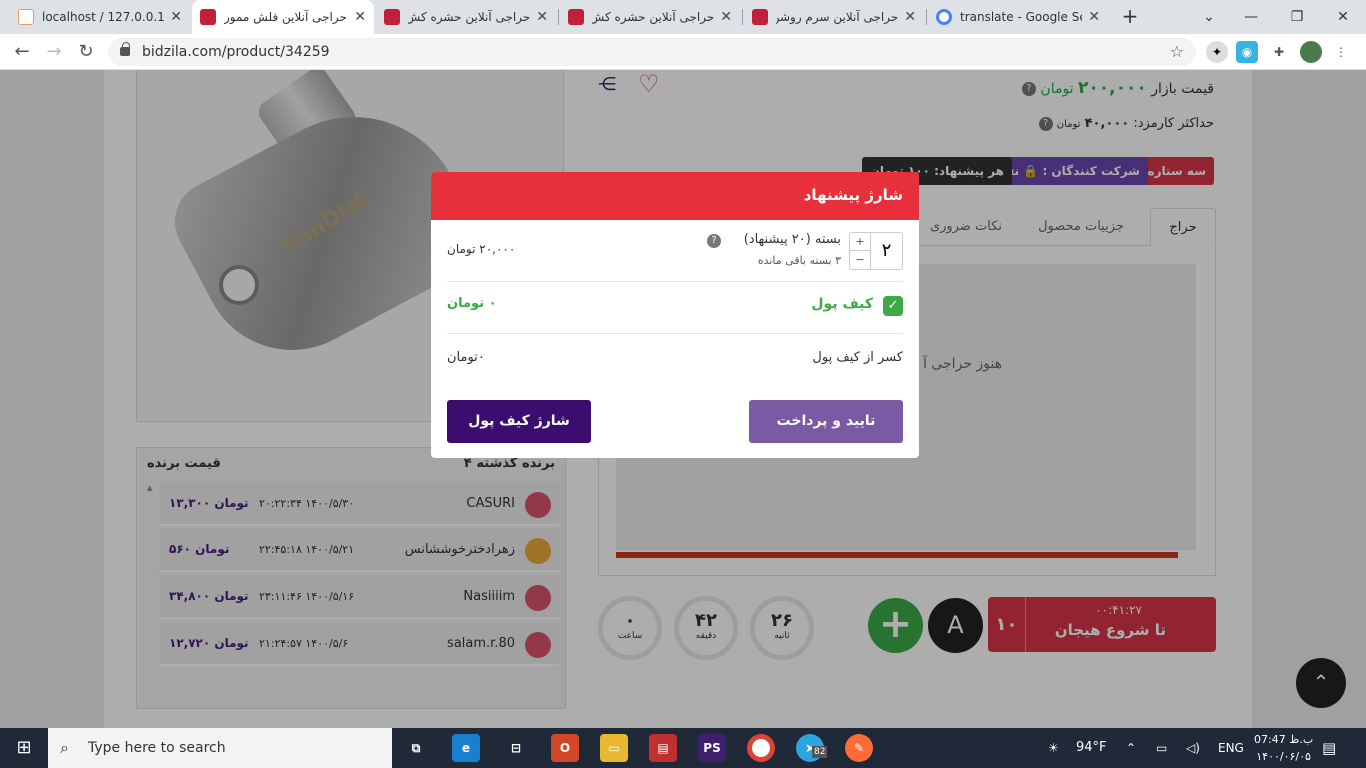 This screenshot has width=1366, height=768. Describe the element at coordinates (283, 17) in the screenshot. I see `tab-flash-memory: حراجی آنلاین فلش ممور ✕` at that location.